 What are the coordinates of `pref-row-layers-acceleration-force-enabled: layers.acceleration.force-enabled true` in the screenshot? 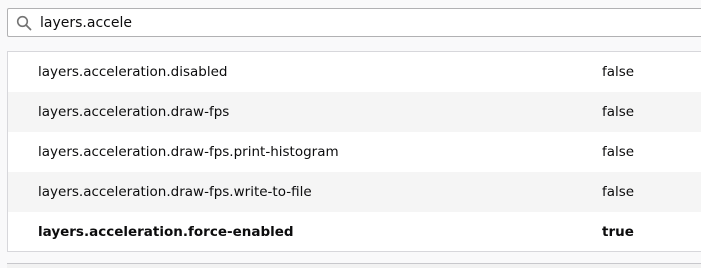 It's located at (354, 232).